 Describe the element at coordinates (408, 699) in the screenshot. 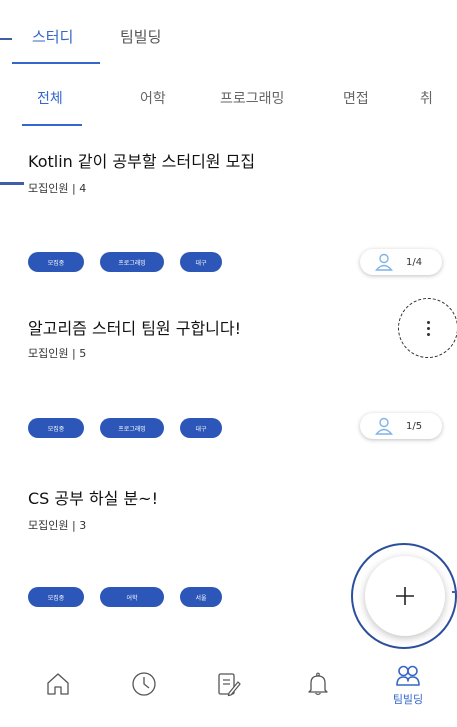

I see `nav-team-building-label: 팀빌딩` at that location.